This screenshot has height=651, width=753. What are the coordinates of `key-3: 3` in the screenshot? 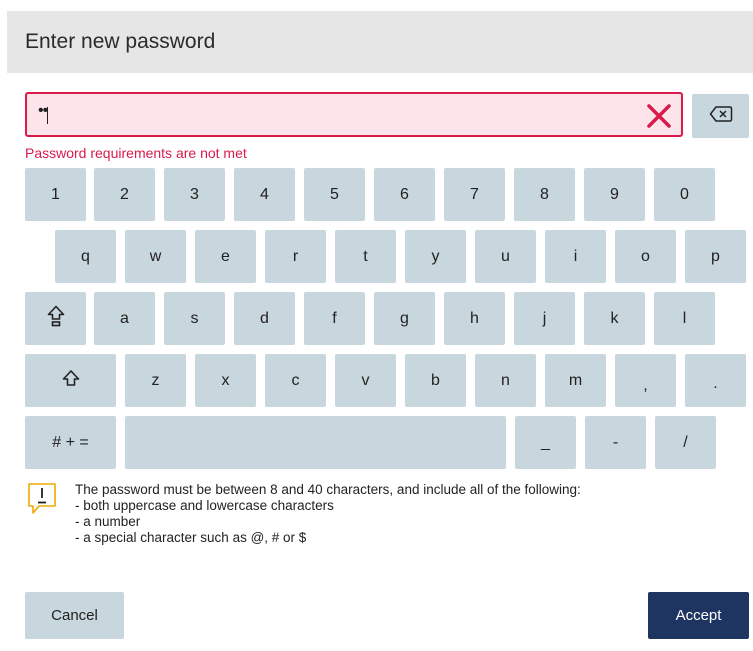 It's located at (194, 194).